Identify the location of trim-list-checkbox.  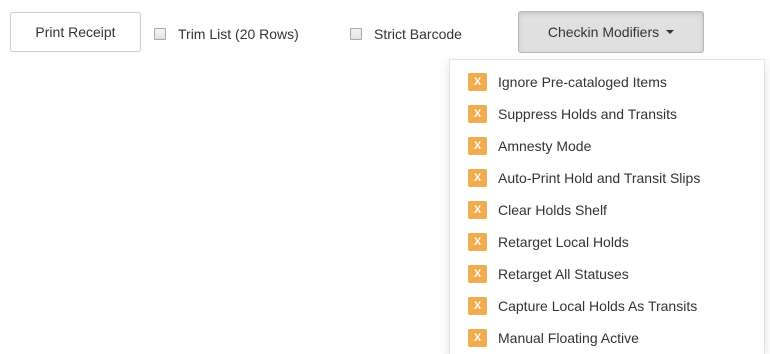
(160, 34).